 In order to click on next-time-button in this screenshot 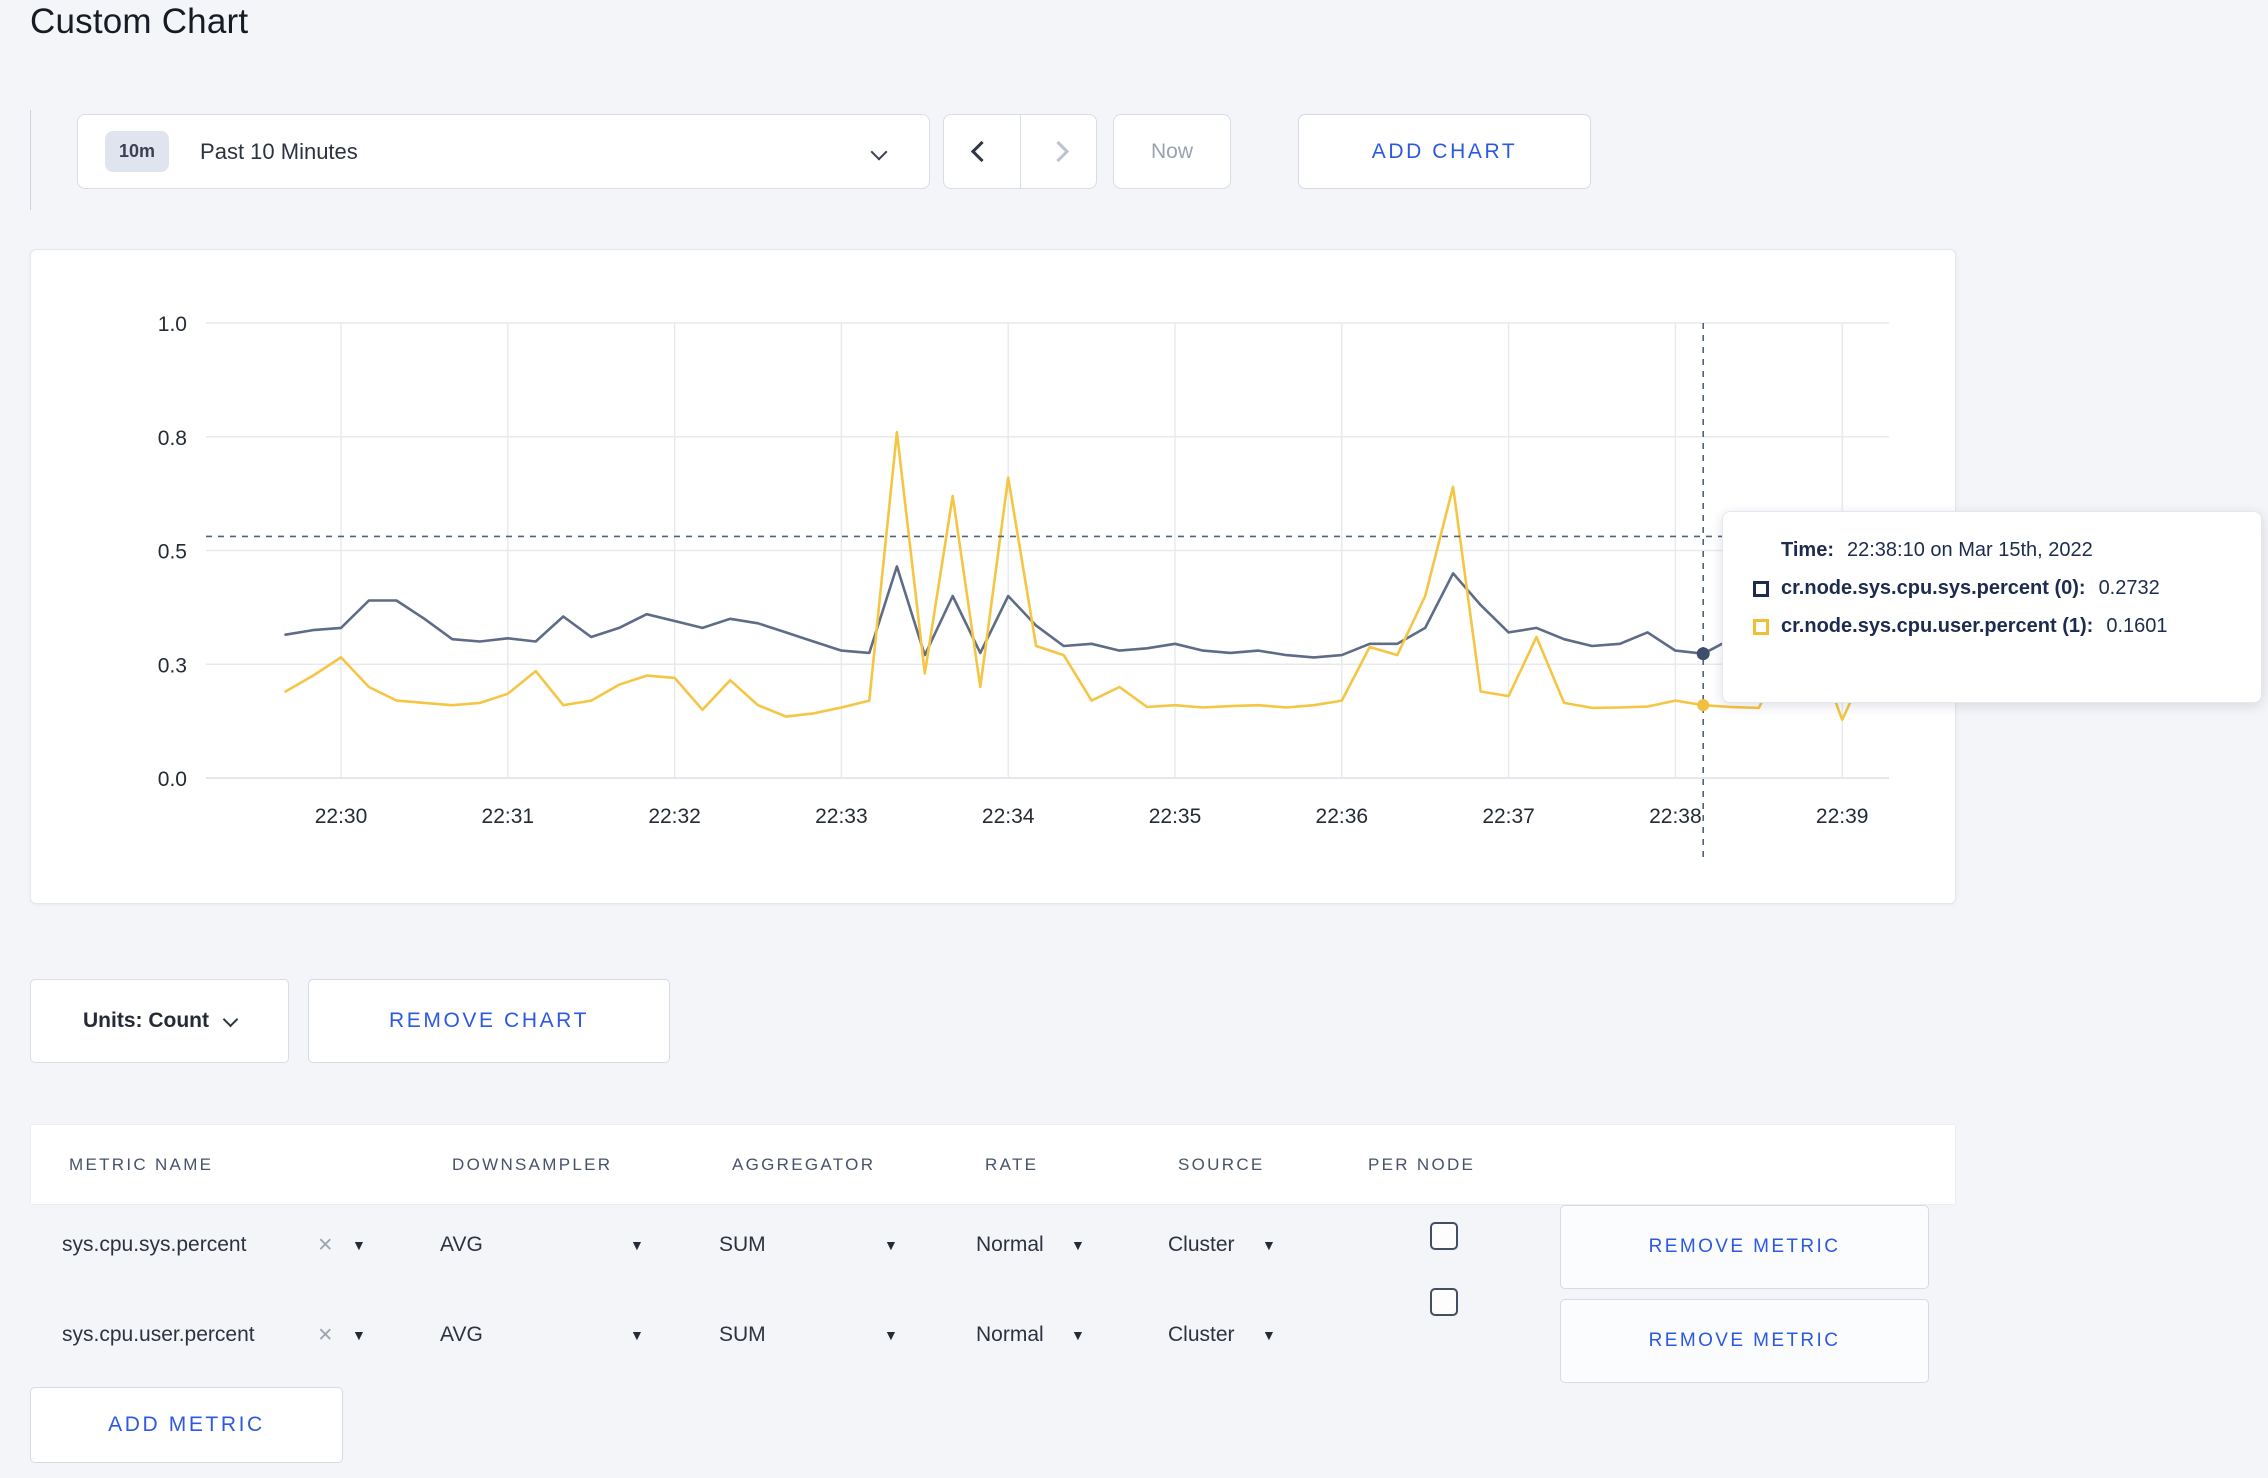, I will do `click(1059, 151)`.